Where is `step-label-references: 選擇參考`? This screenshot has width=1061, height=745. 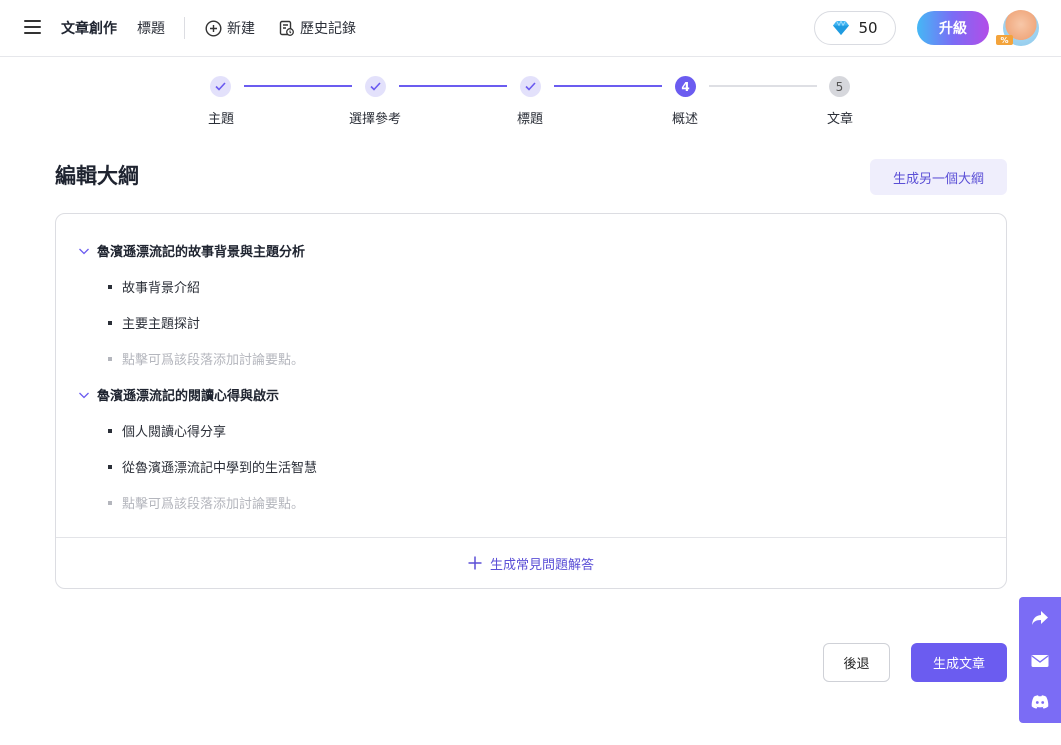 step-label-references: 選擇參考 is located at coordinates (374, 119).